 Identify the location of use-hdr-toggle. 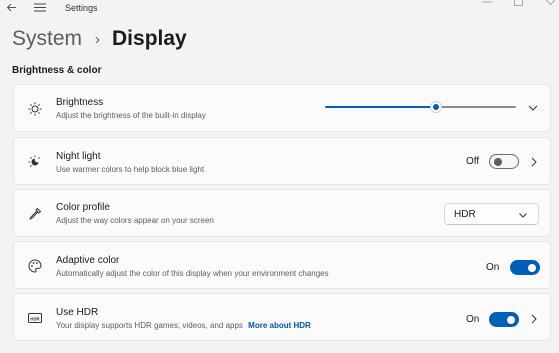
(504, 319).